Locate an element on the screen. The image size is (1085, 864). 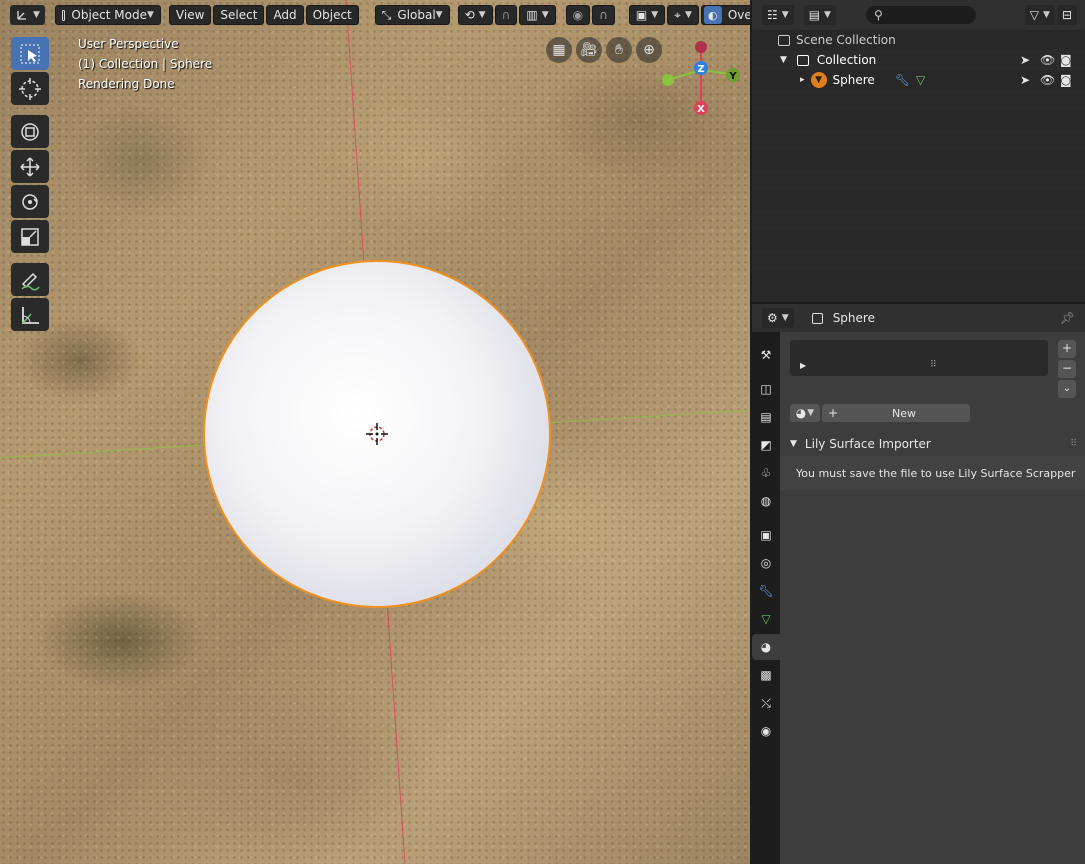
tab-output: ▤ is located at coordinates (766, 417).